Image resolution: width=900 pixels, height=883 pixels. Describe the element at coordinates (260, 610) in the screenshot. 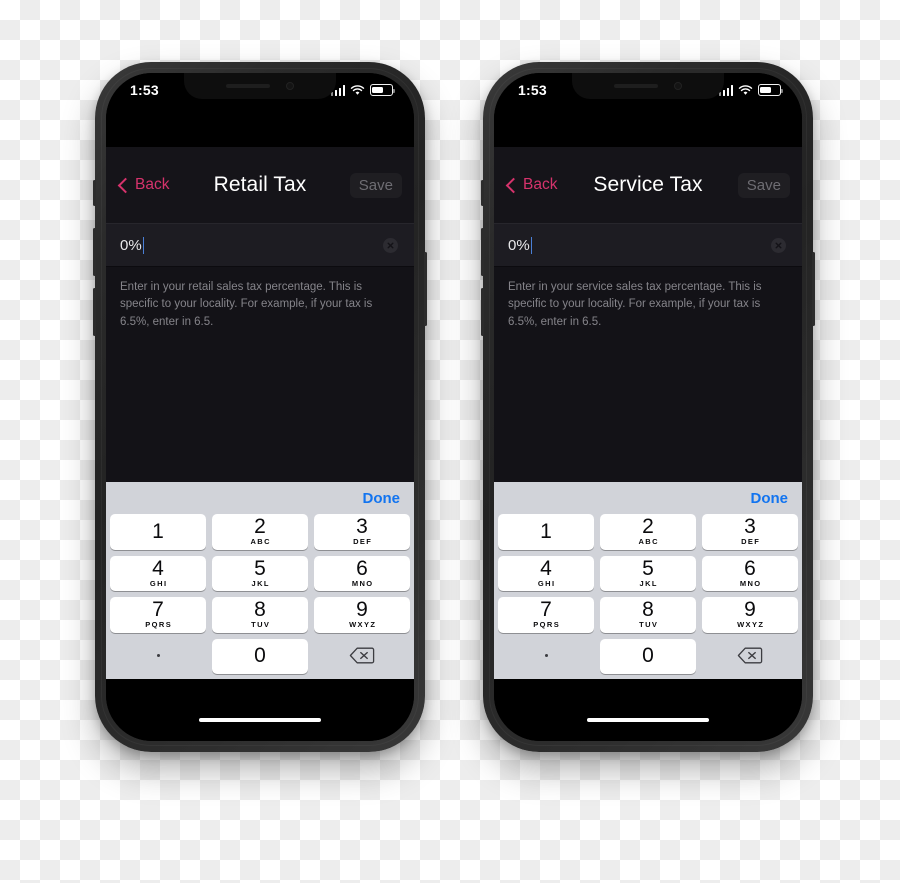

I see `key-8-number: 8` at that location.